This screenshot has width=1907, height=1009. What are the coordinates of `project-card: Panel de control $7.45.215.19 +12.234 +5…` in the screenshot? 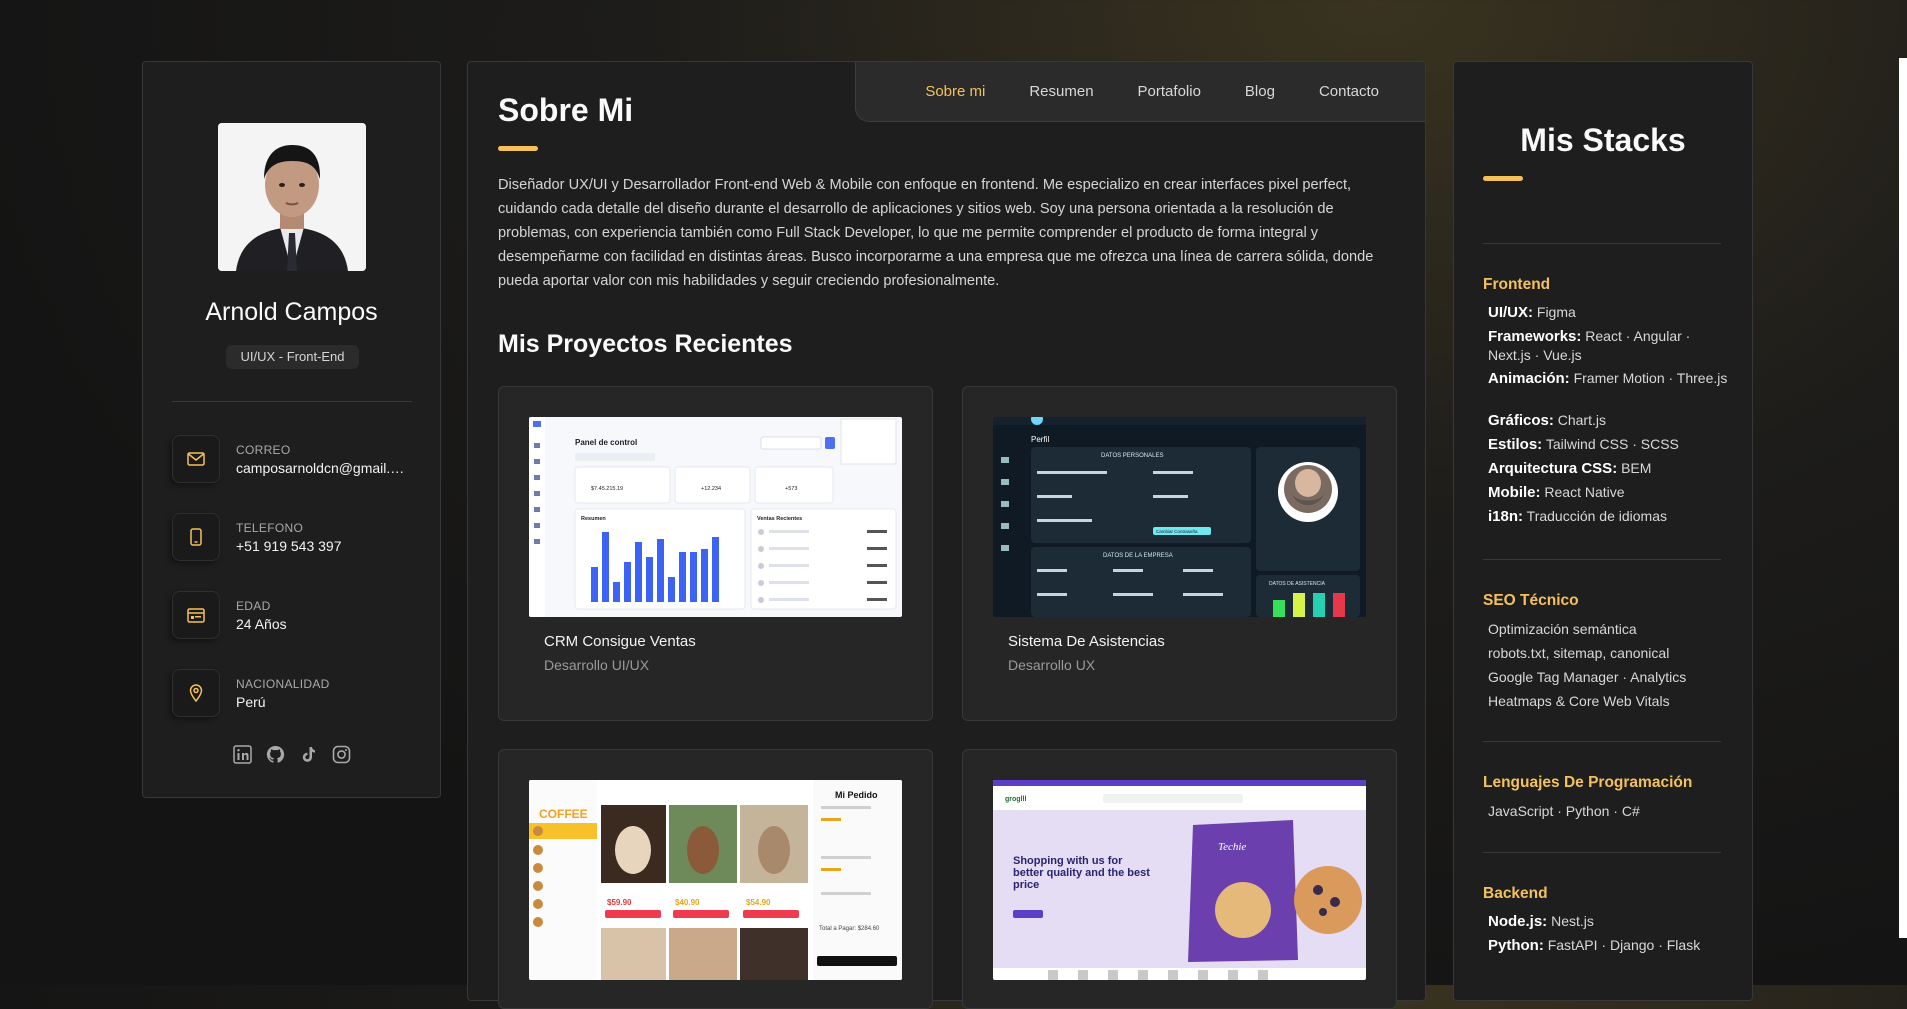 It's located at (715, 553).